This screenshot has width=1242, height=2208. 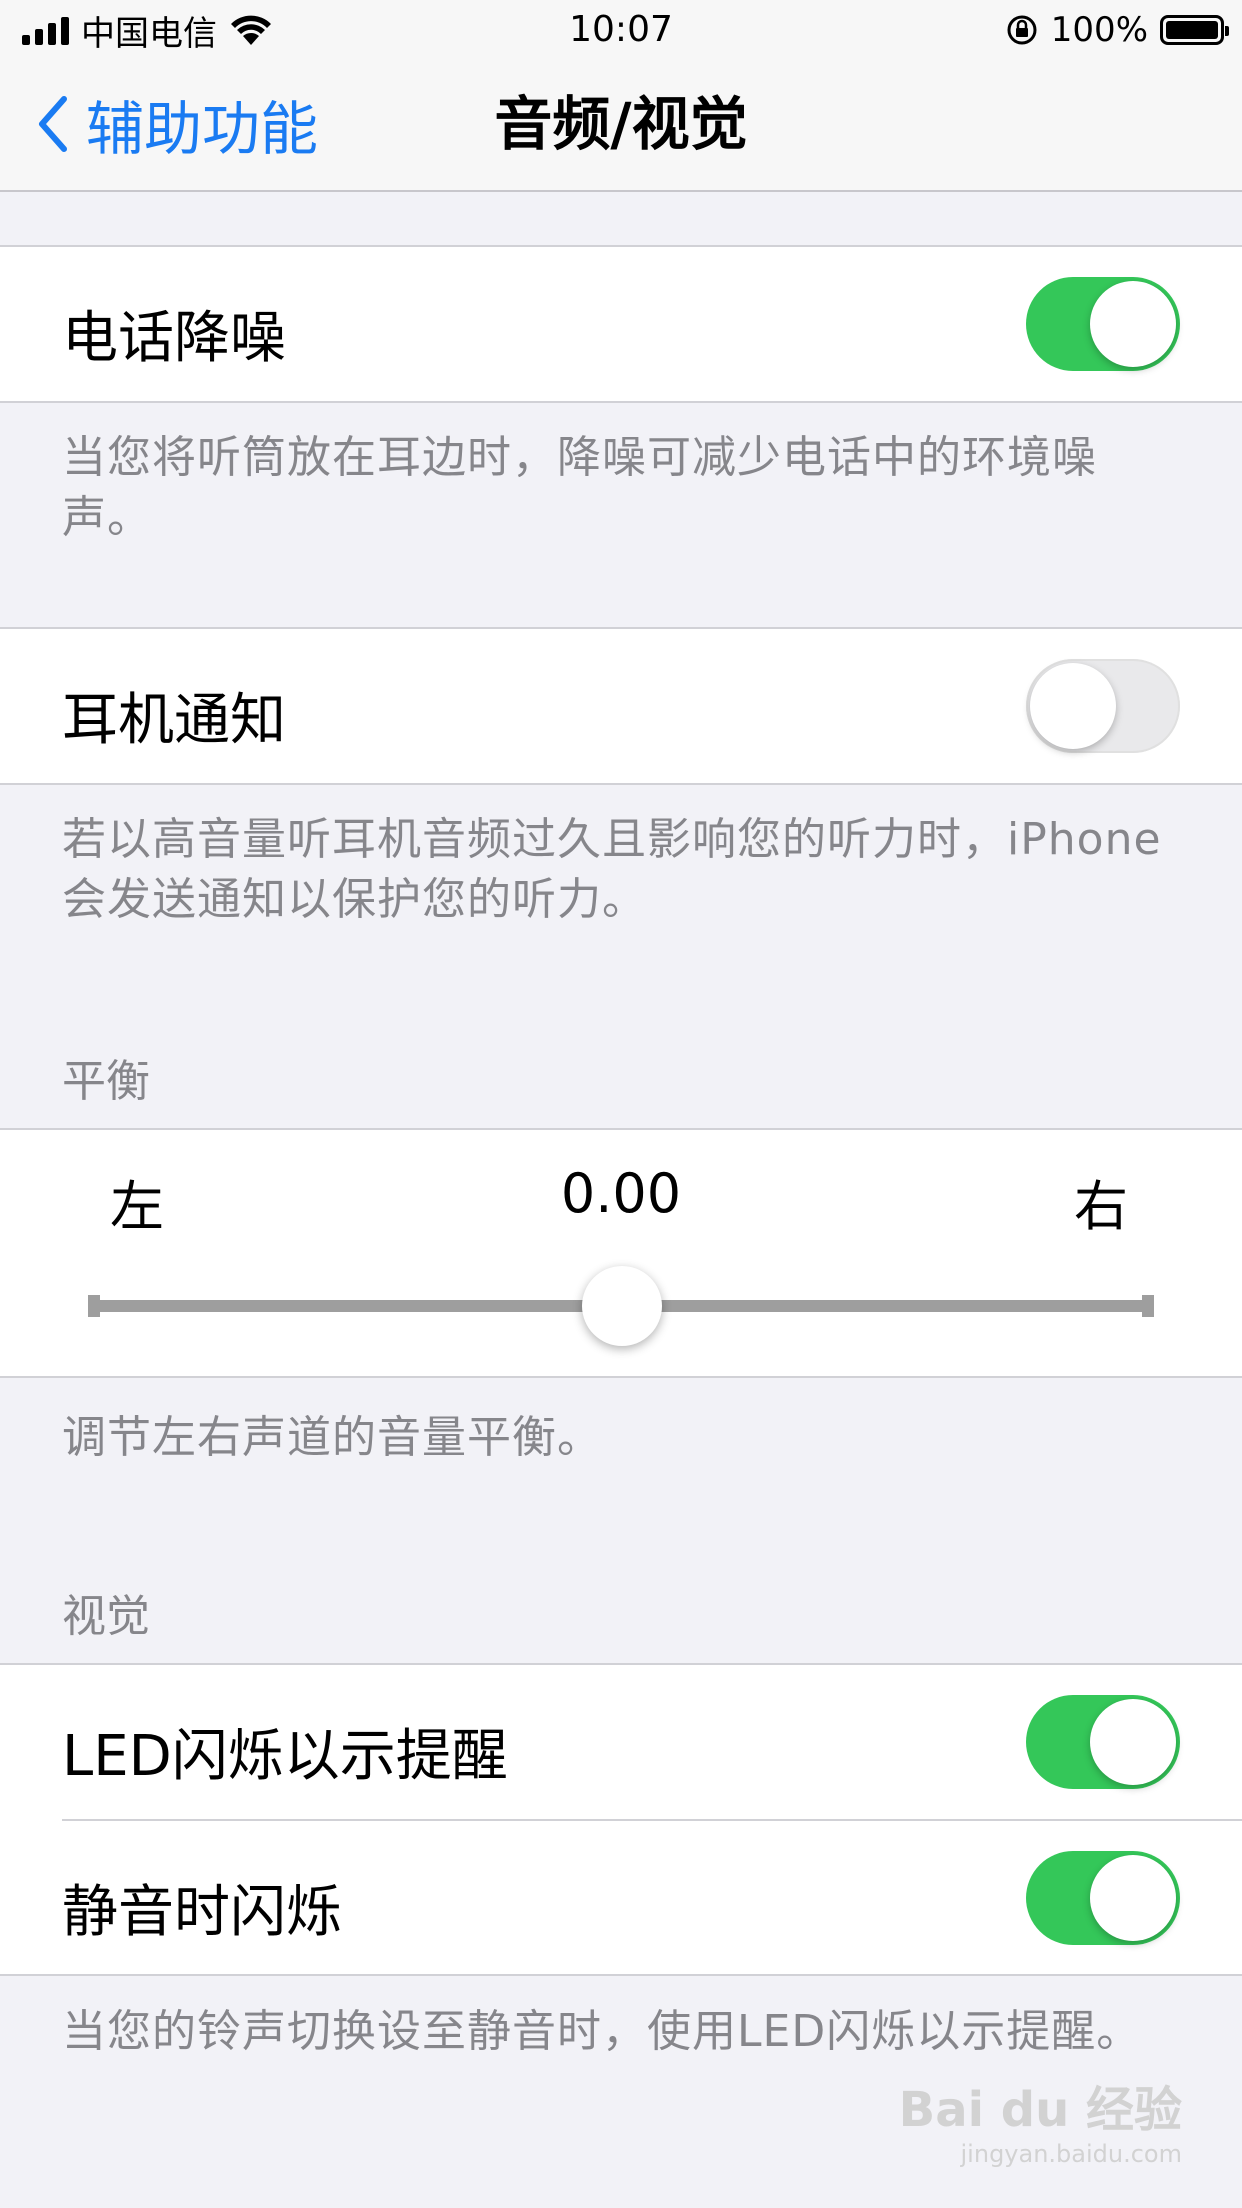 I want to click on phone-noise-label: 电话降噪, so click(x=174, y=338).